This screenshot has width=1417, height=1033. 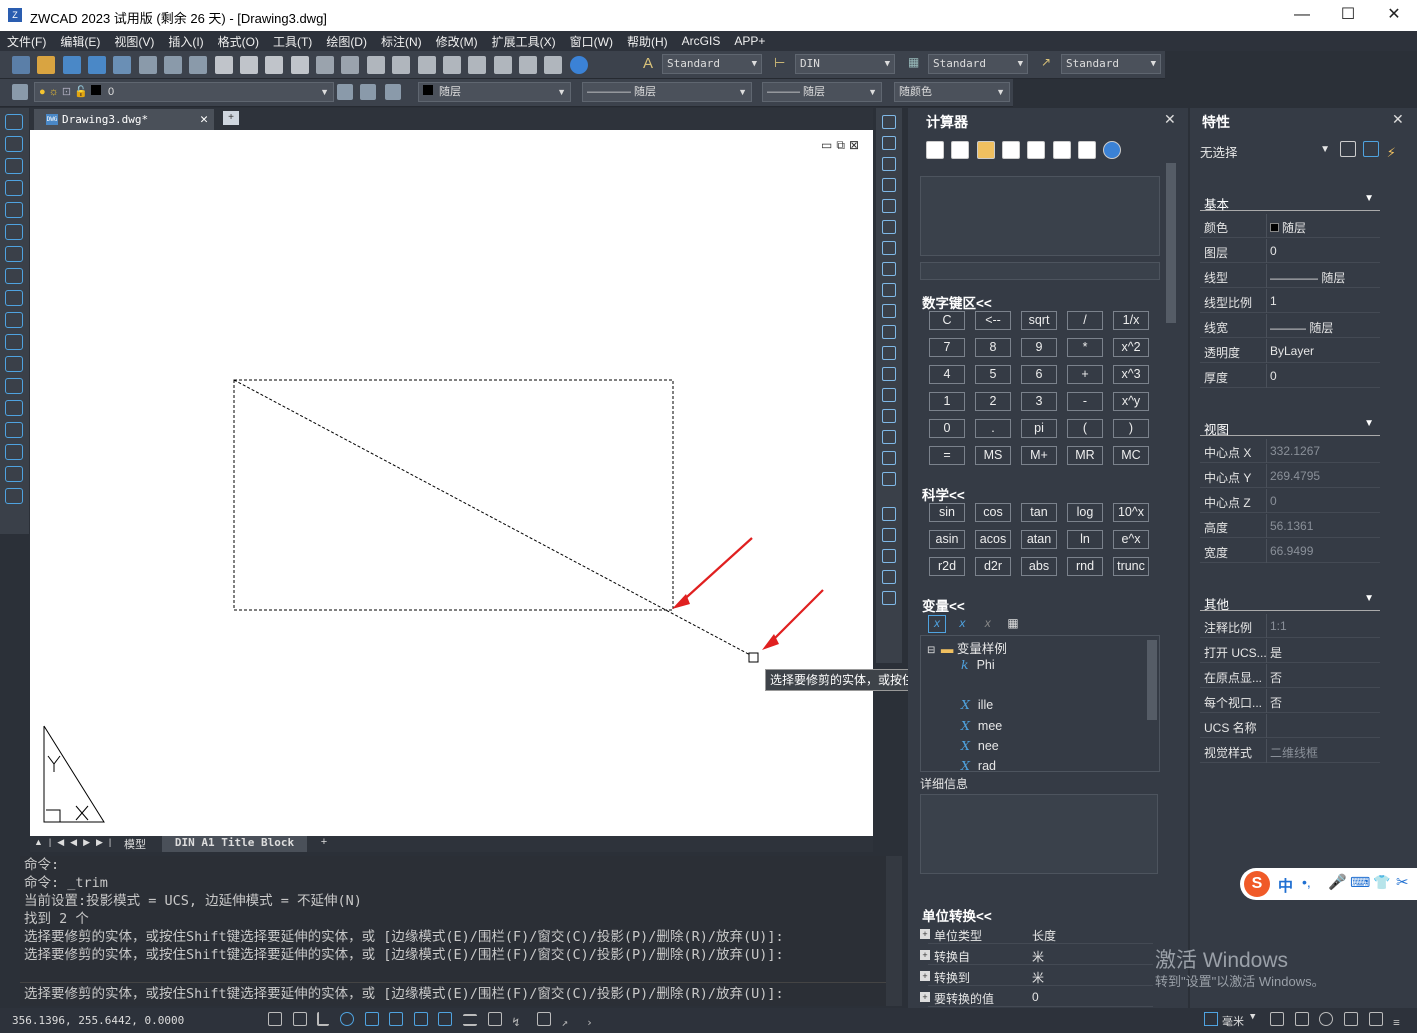 I want to click on numpad-key: 8, so click(x=993, y=347).